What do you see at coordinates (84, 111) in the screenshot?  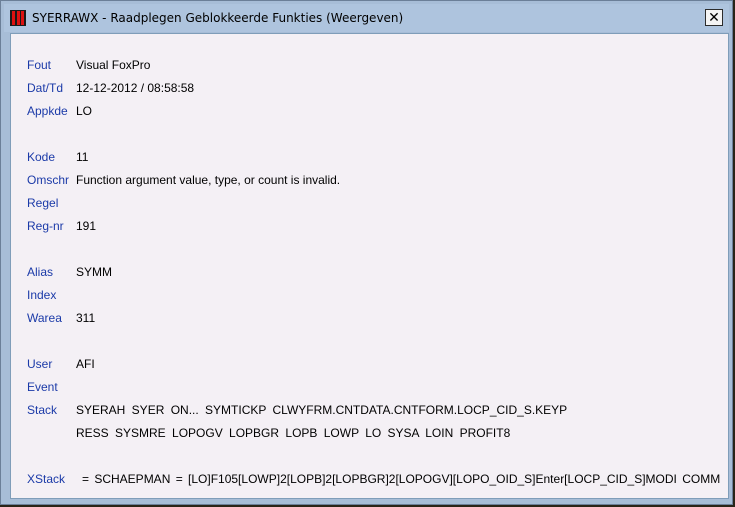 I see `appkde-value: LO` at bounding box center [84, 111].